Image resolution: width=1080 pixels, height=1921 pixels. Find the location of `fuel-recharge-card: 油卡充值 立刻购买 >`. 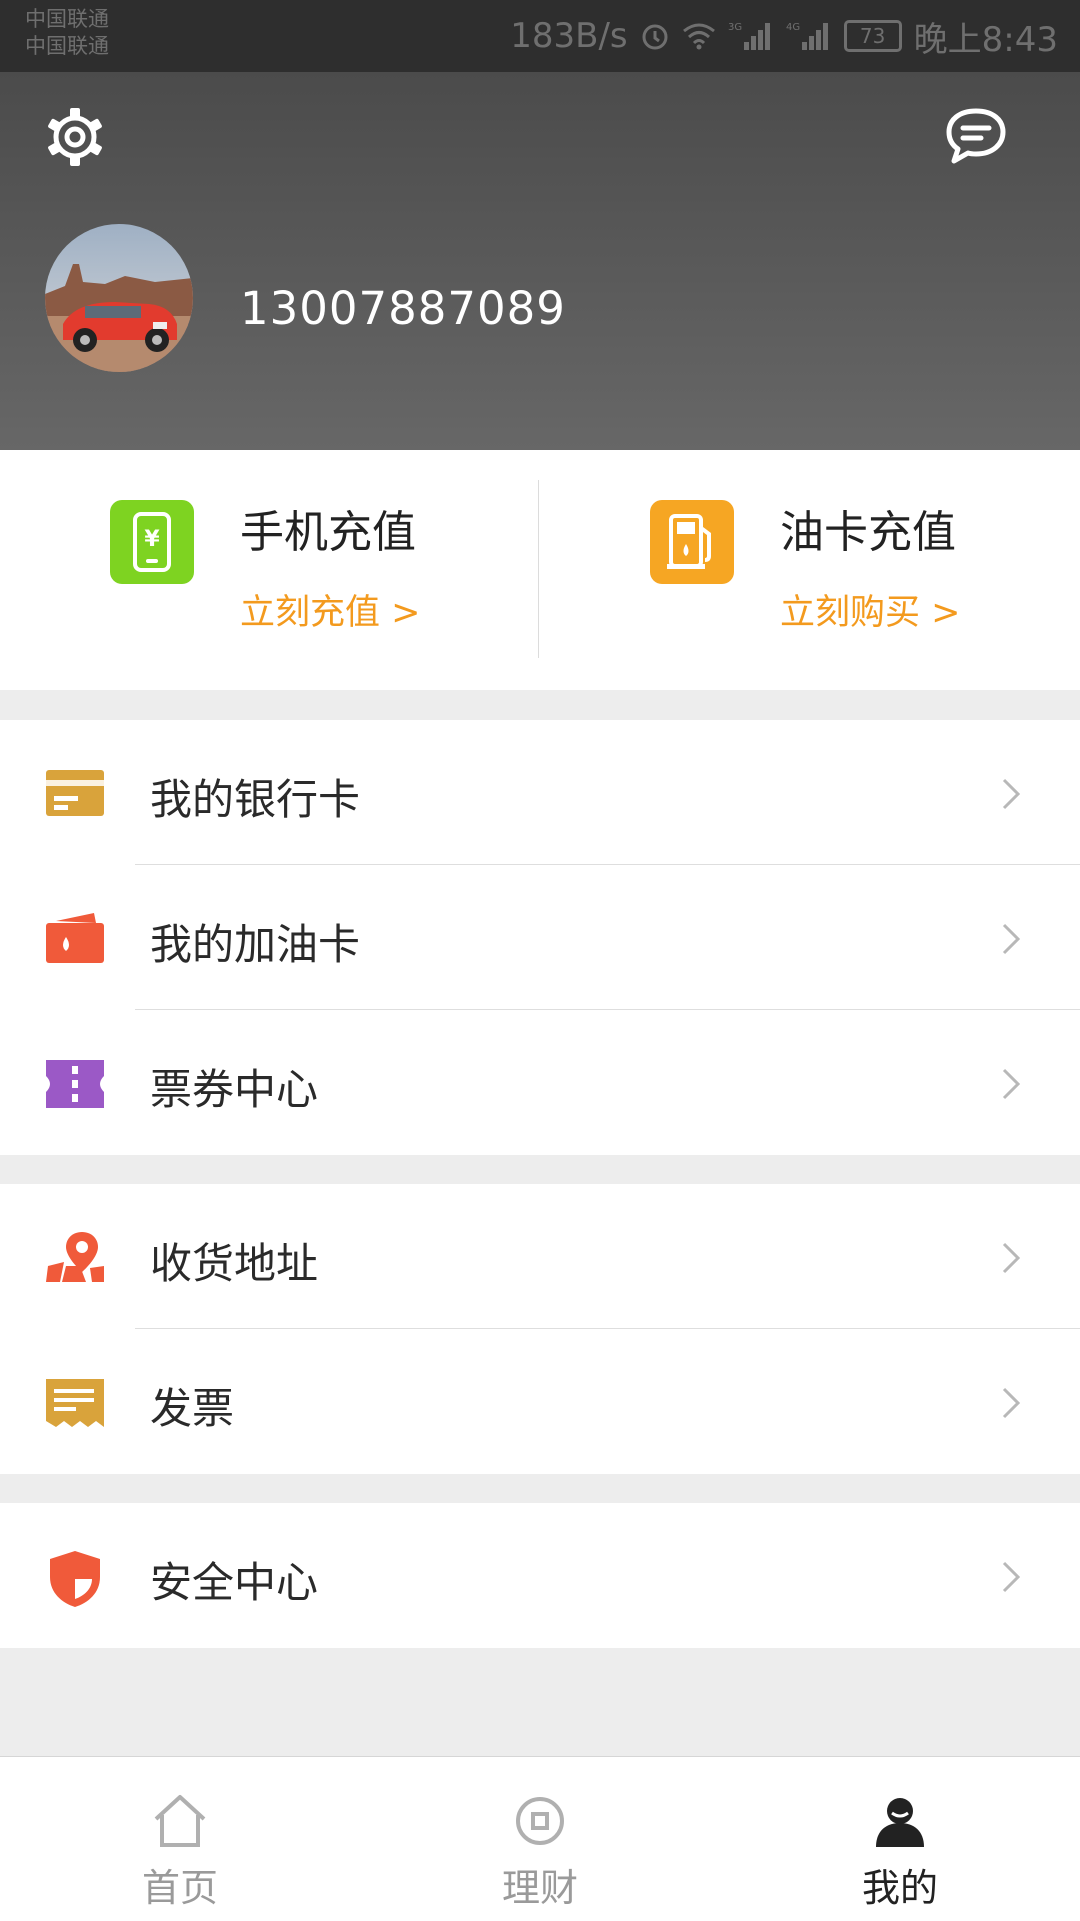

fuel-recharge-card: 油卡充值 立刻购买 > is located at coordinates (850, 570).